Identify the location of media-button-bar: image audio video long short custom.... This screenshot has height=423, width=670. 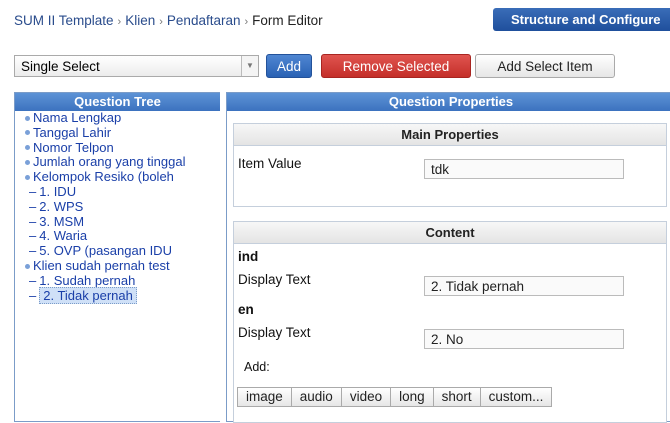
(395, 397).